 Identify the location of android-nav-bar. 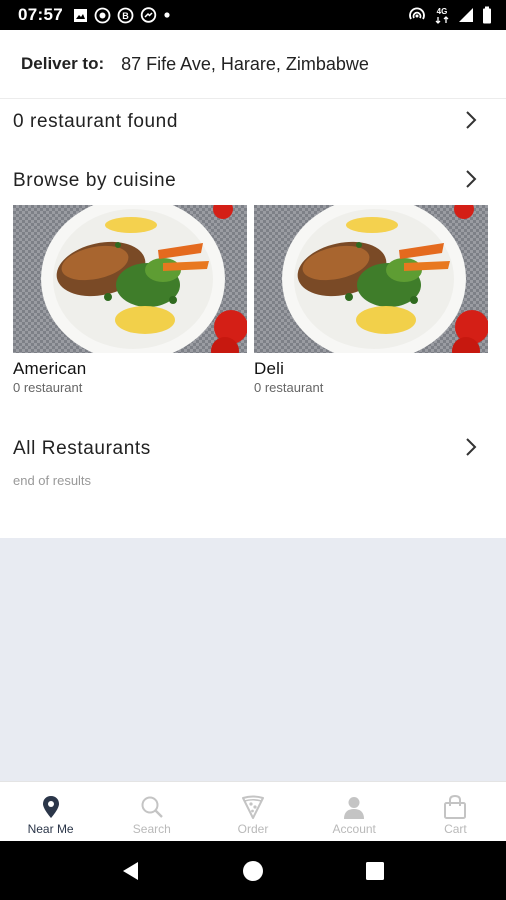
(253, 870).